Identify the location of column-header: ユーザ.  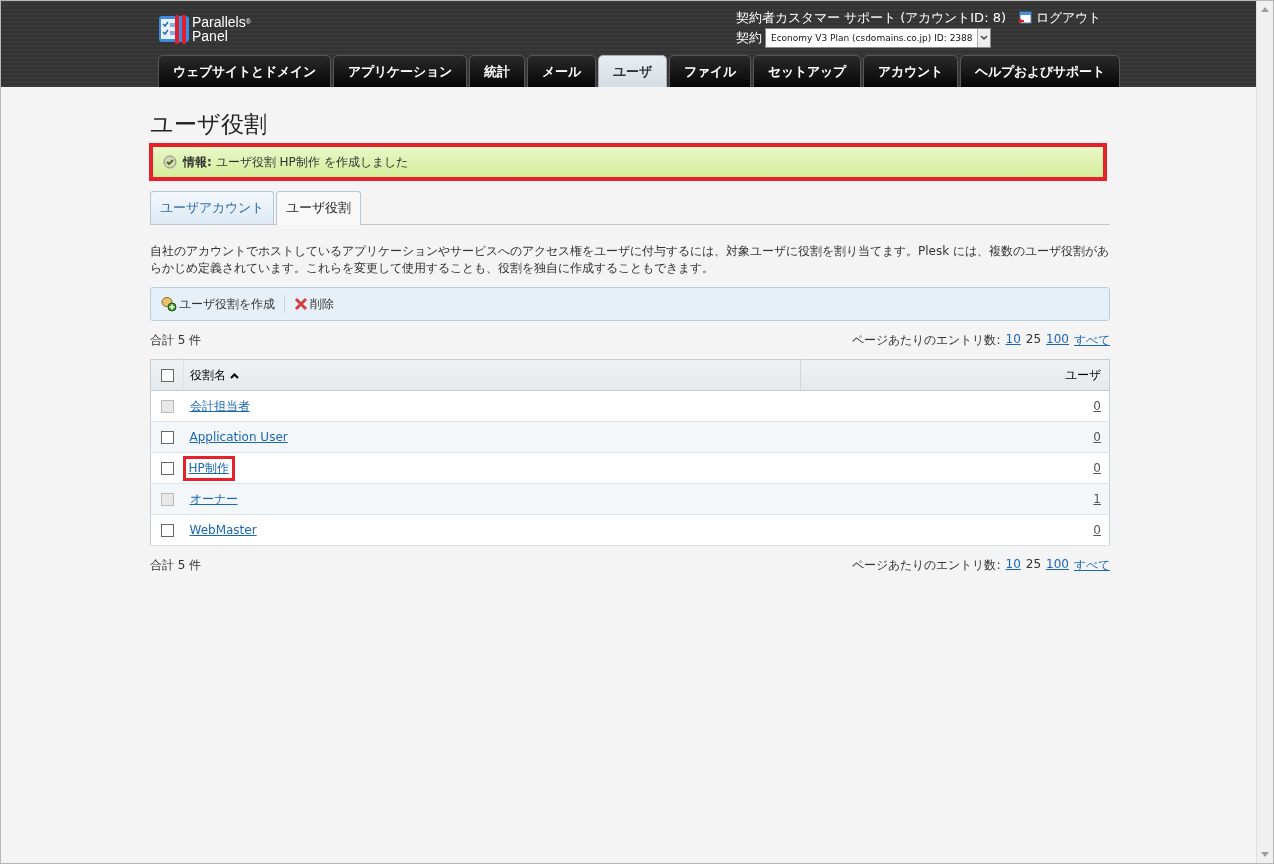
(955, 375).